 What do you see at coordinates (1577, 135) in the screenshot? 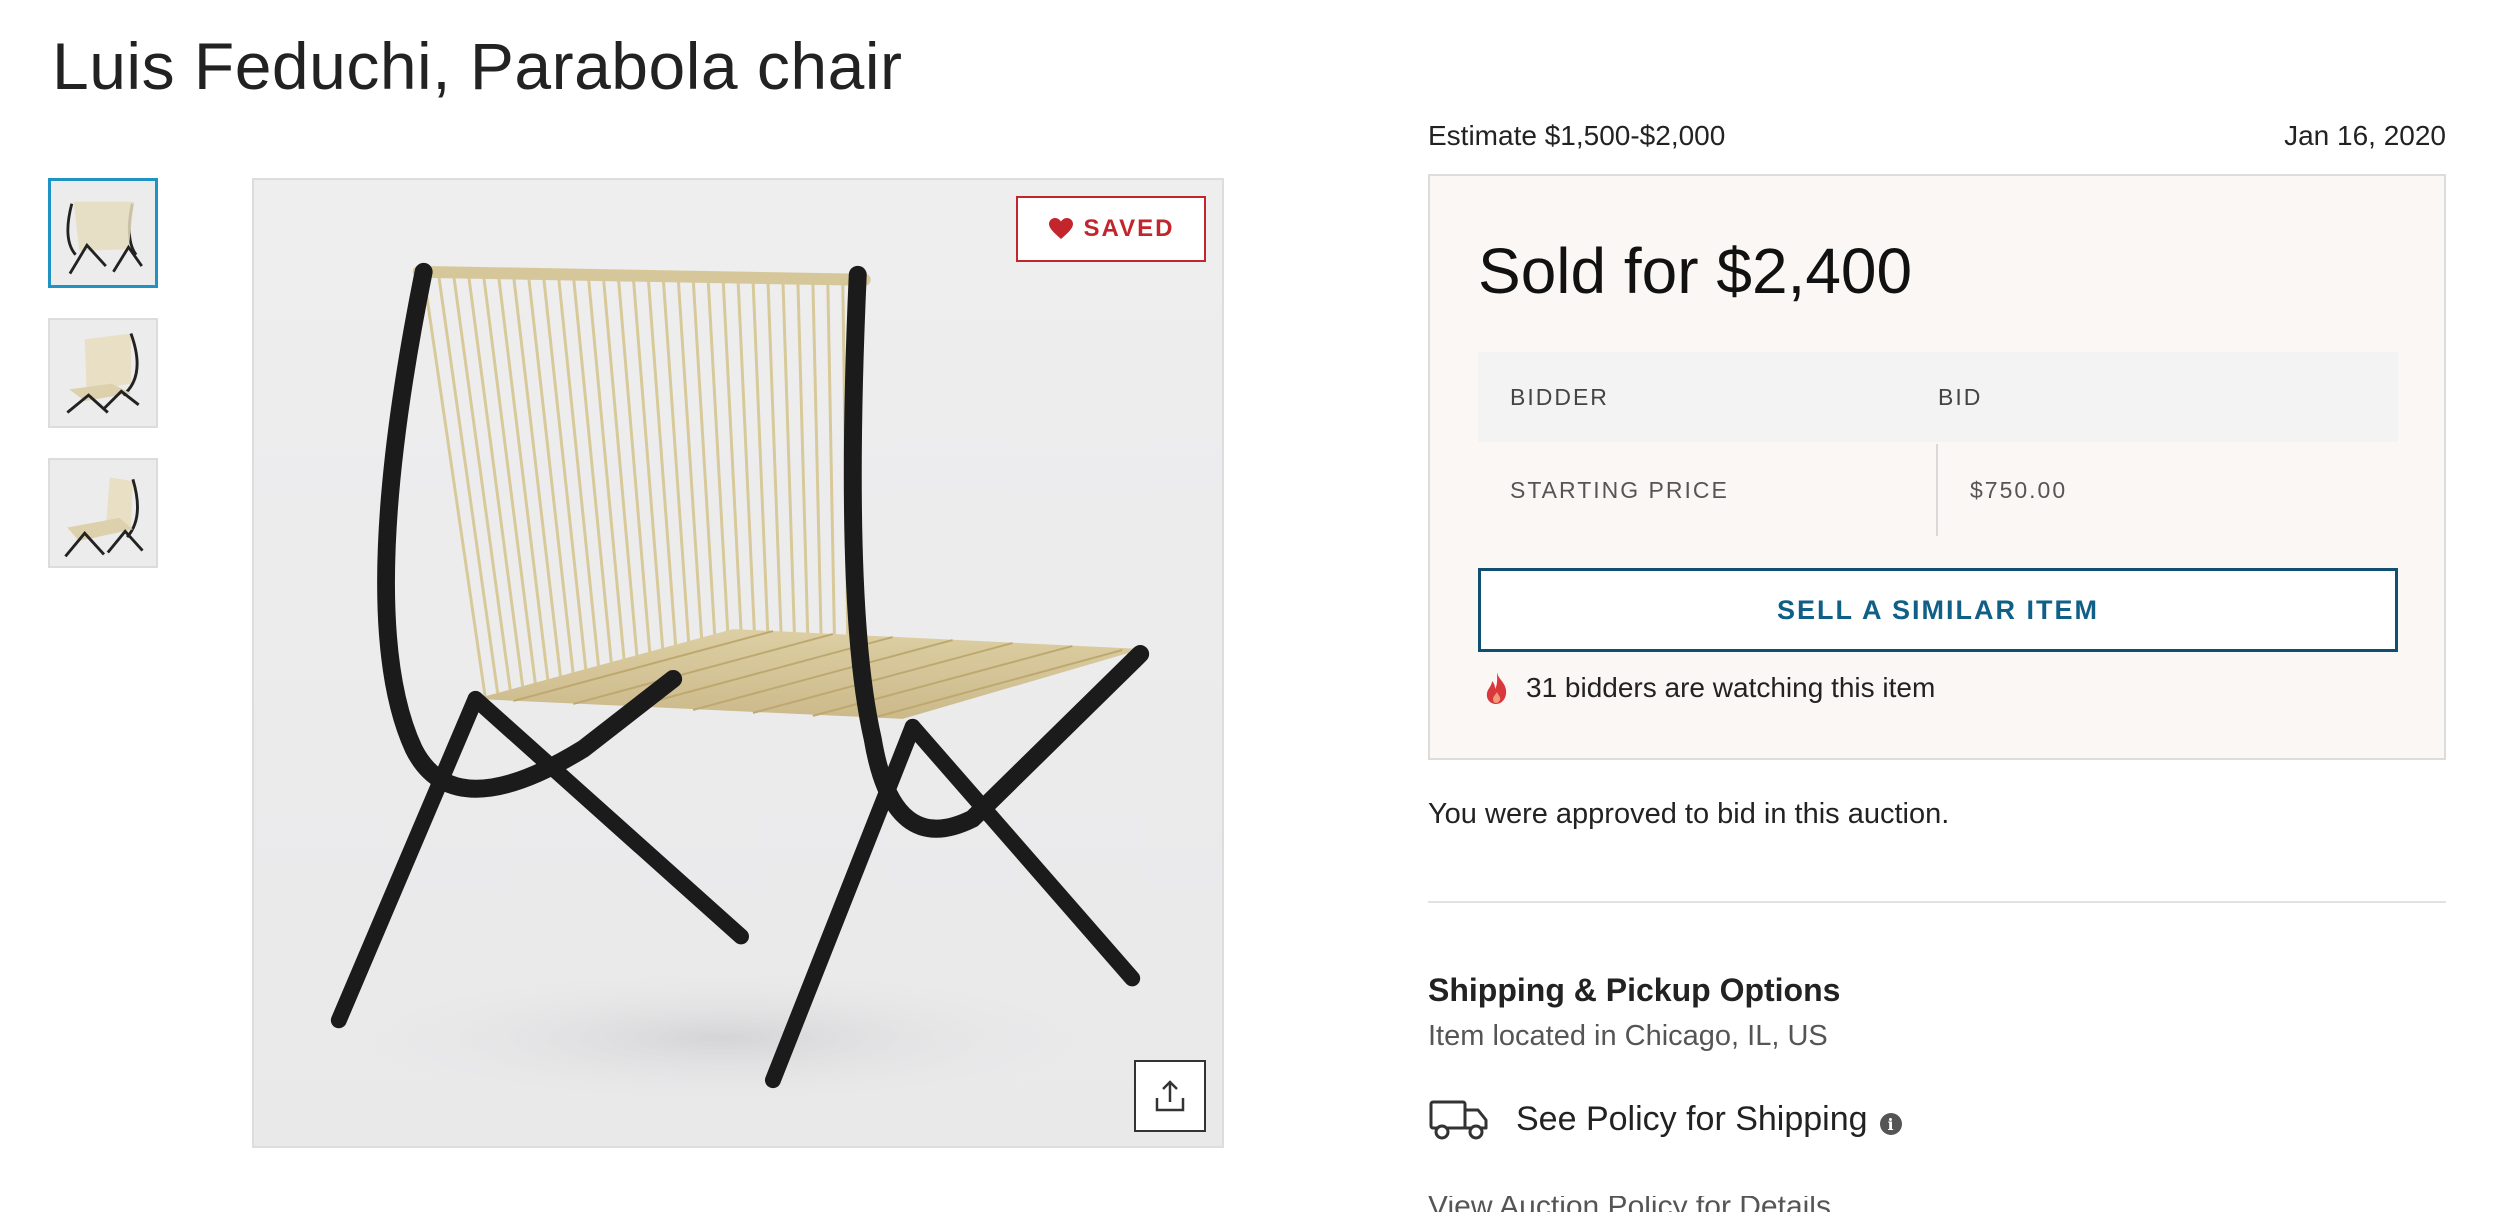
I see `estimate-range: Estimate $1,500-$2,000` at bounding box center [1577, 135].